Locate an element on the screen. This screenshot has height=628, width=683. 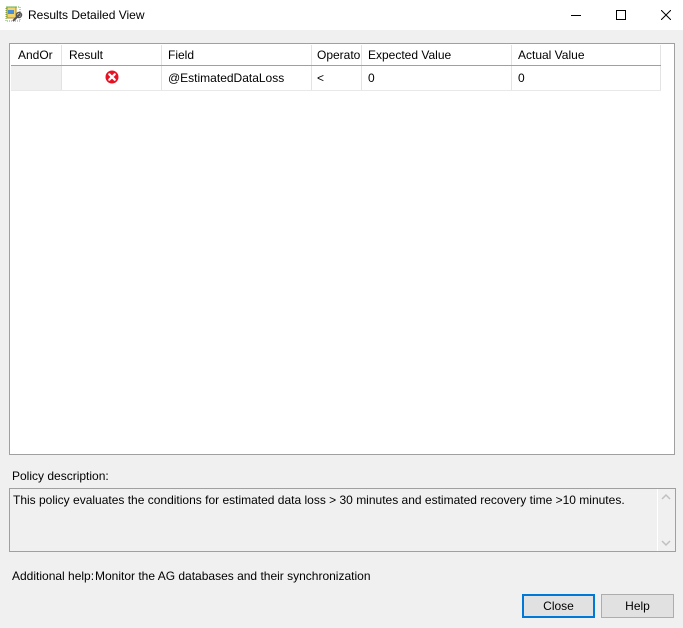
maximize-button is located at coordinates (621, 15).